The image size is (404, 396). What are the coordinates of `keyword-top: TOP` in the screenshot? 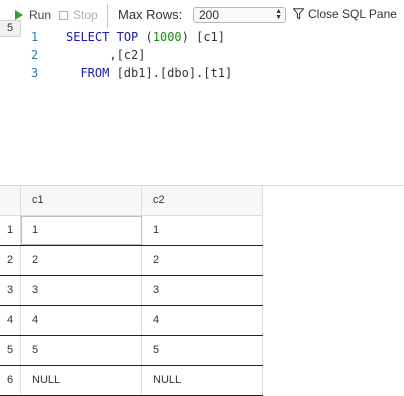 It's located at (127, 37).